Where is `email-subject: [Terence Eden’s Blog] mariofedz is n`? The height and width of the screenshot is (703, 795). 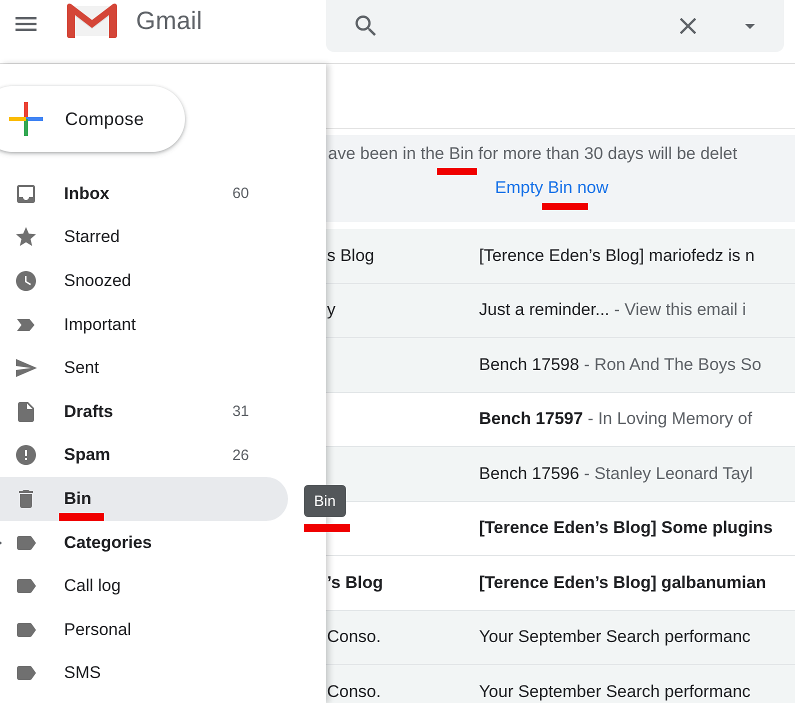 email-subject: [Terence Eden’s Blog] mariofedz is n is located at coordinates (617, 256).